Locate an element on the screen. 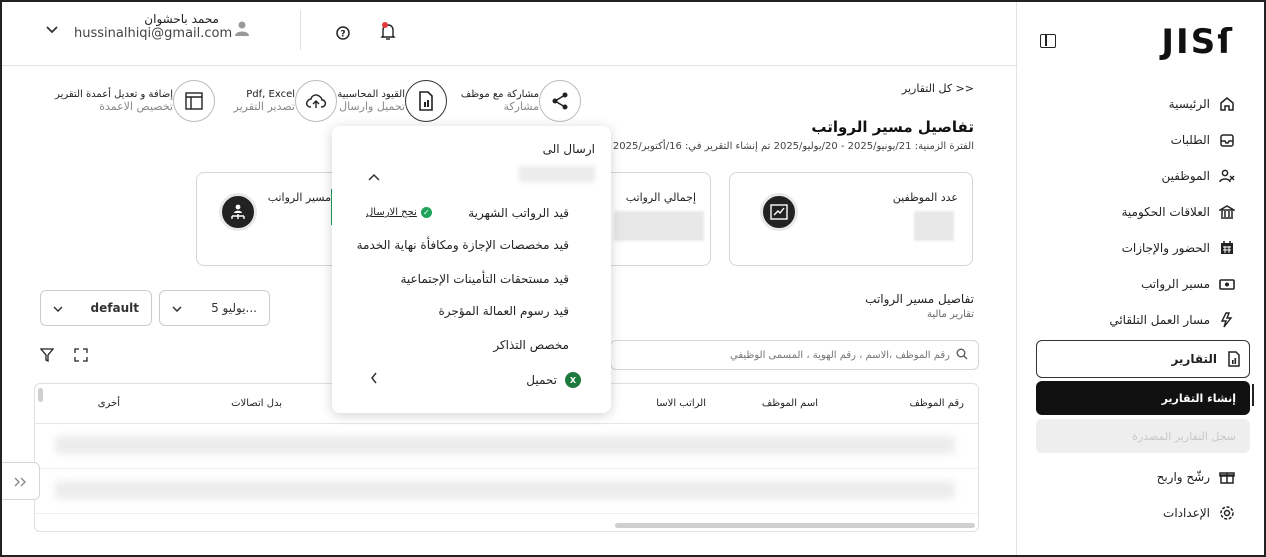 This screenshot has width=1266, height=557. filter-icon is located at coordinates (47, 356).